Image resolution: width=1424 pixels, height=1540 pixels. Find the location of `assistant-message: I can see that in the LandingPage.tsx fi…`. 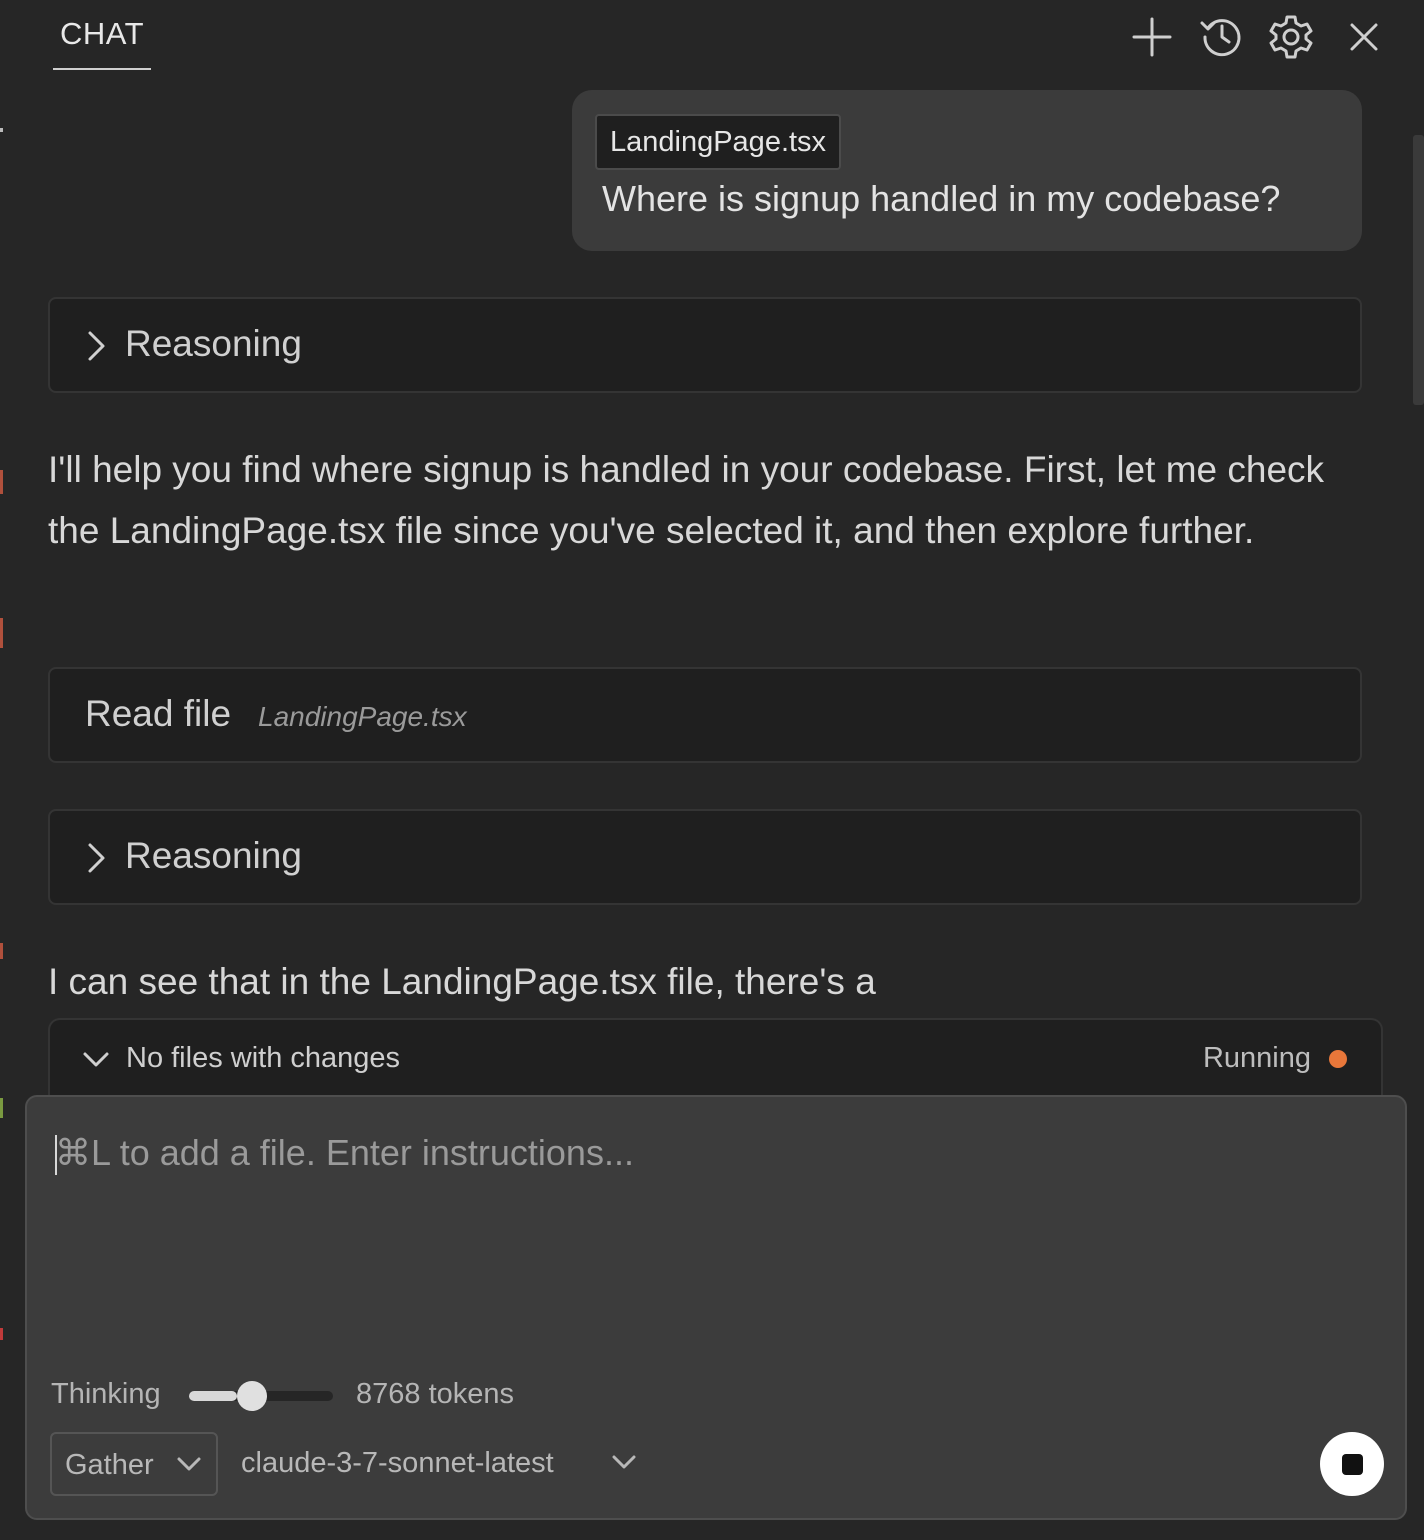

assistant-message: I can see that in the LandingPage.tsx fi… is located at coordinates (462, 981).